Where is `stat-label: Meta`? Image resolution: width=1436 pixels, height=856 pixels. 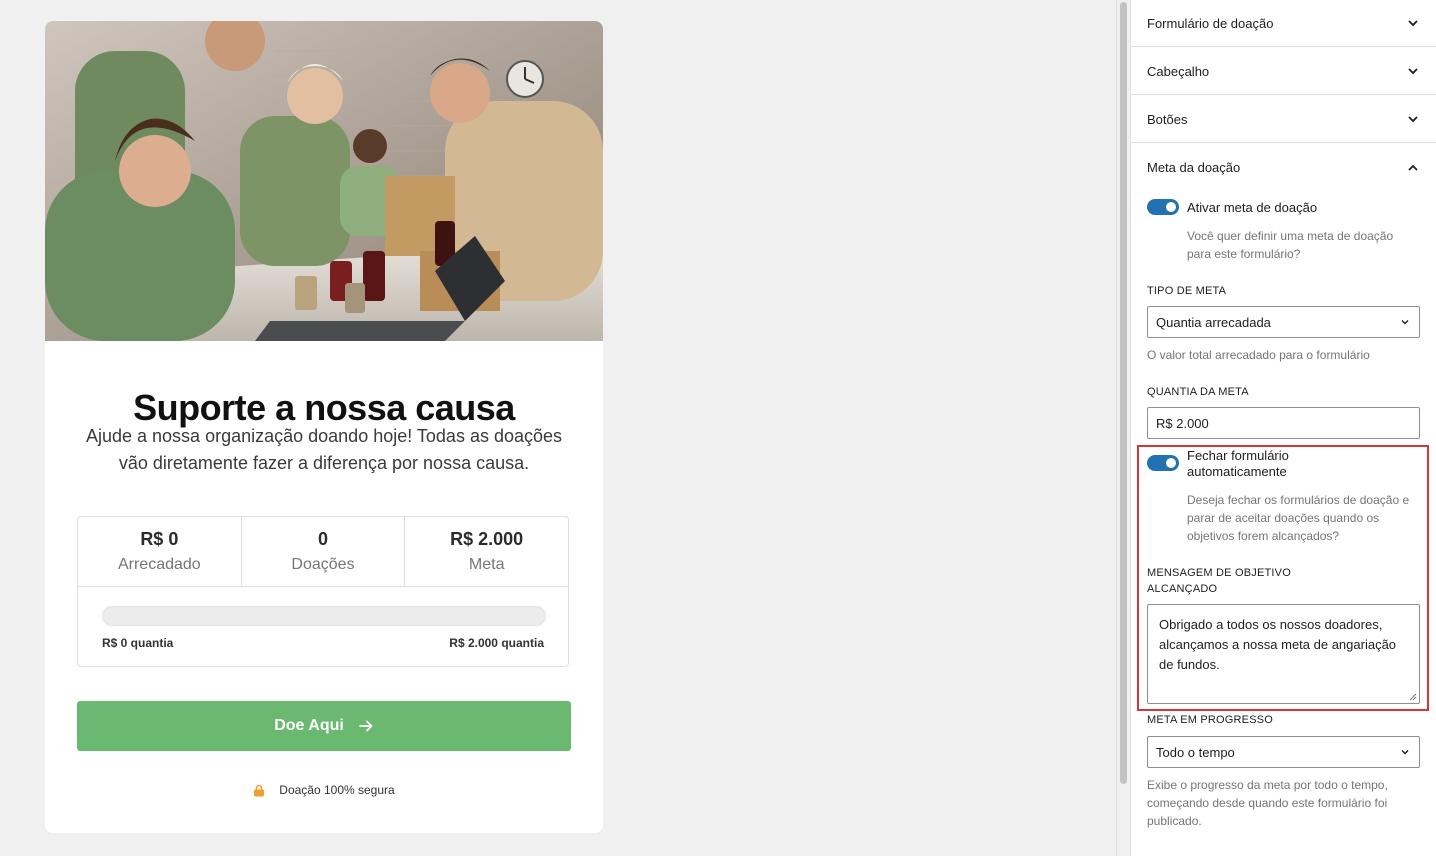
stat-label: Meta is located at coordinates (486, 564).